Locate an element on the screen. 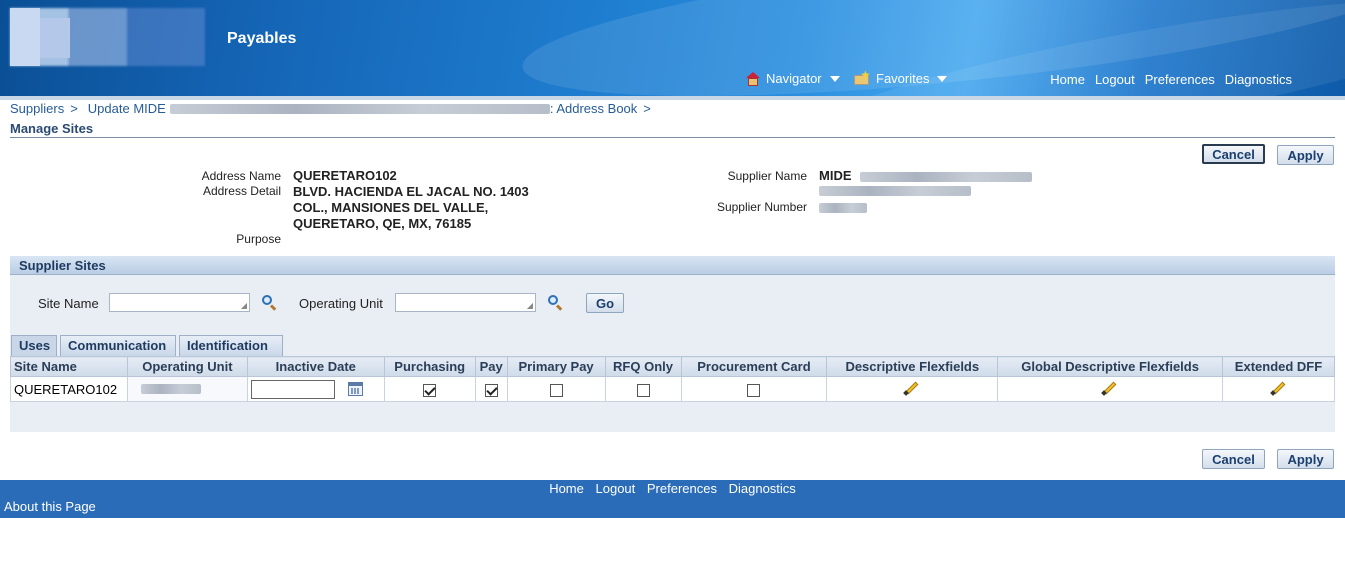 The height and width of the screenshot is (577, 1345). favorites-label: Favorites is located at coordinates (902, 78).